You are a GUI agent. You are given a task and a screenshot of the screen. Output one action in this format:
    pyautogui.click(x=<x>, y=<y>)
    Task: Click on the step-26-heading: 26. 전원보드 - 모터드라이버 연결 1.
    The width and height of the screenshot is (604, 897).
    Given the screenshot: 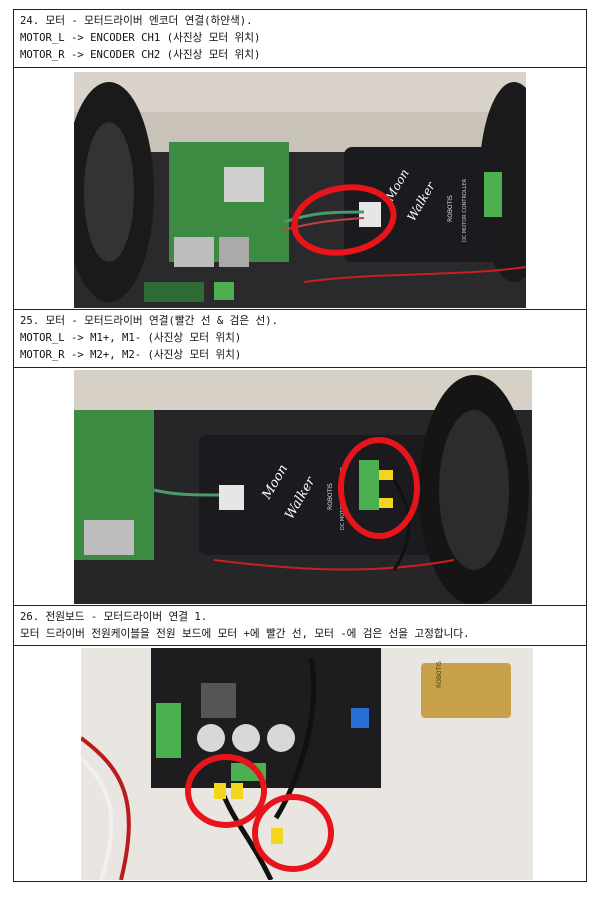 What is the action you would take?
    pyautogui.click(x=114, y=617)
    